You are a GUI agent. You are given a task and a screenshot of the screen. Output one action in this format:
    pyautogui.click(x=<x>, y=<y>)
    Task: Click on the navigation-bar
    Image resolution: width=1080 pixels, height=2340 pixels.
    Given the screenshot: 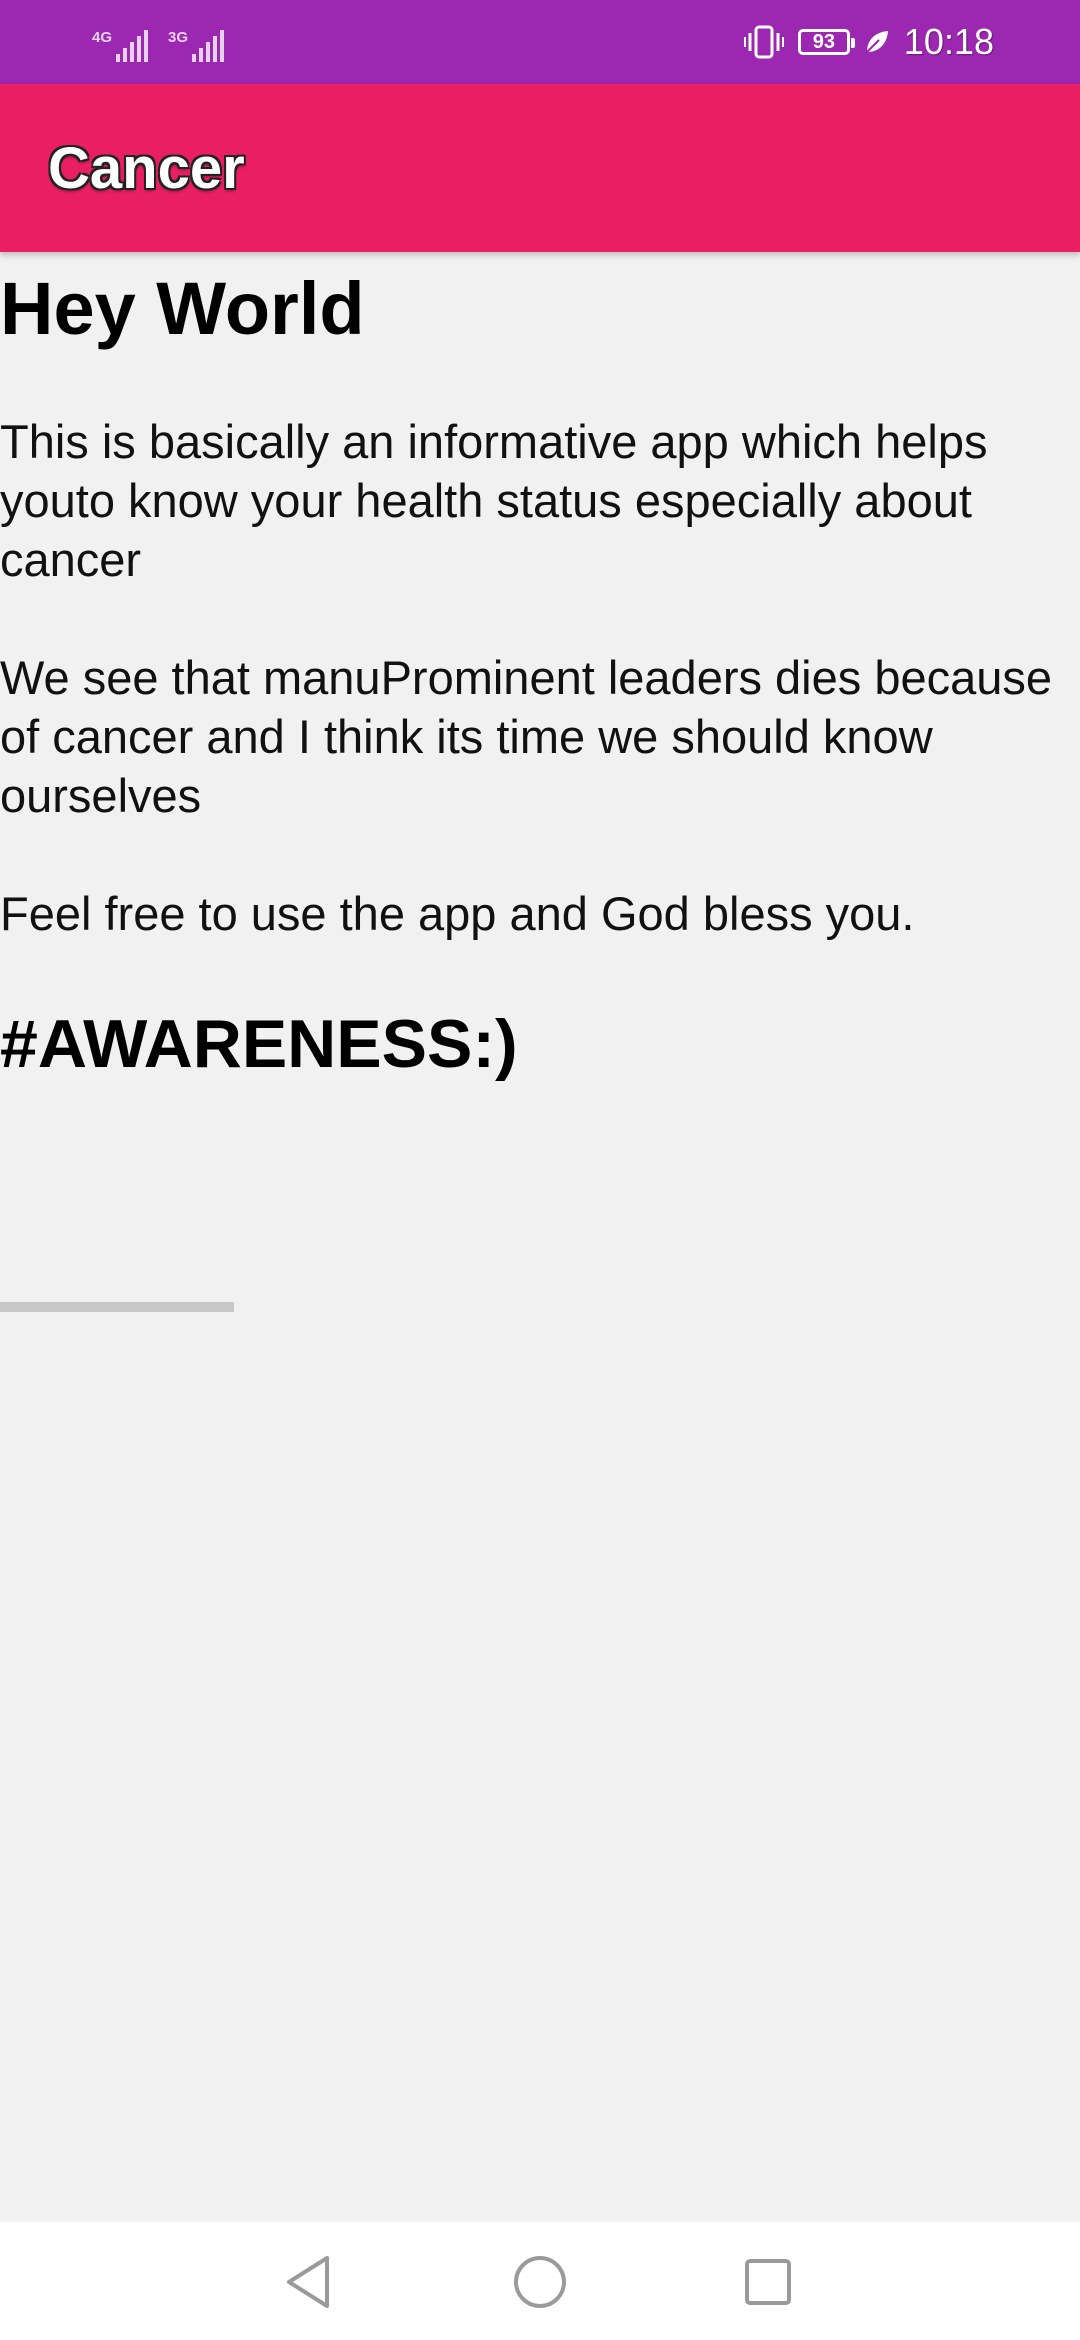 What is the action you would take?
    pyautogui.click(x=540, y=2281)
    